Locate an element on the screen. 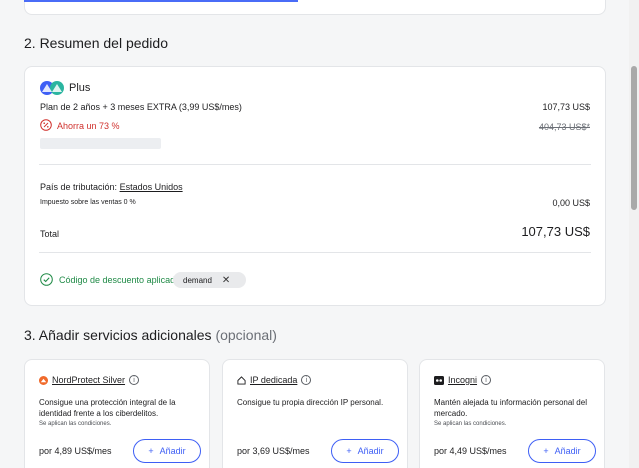 This screenshot has height=468, width=639. home-icon is located at coordinates (241, 380).